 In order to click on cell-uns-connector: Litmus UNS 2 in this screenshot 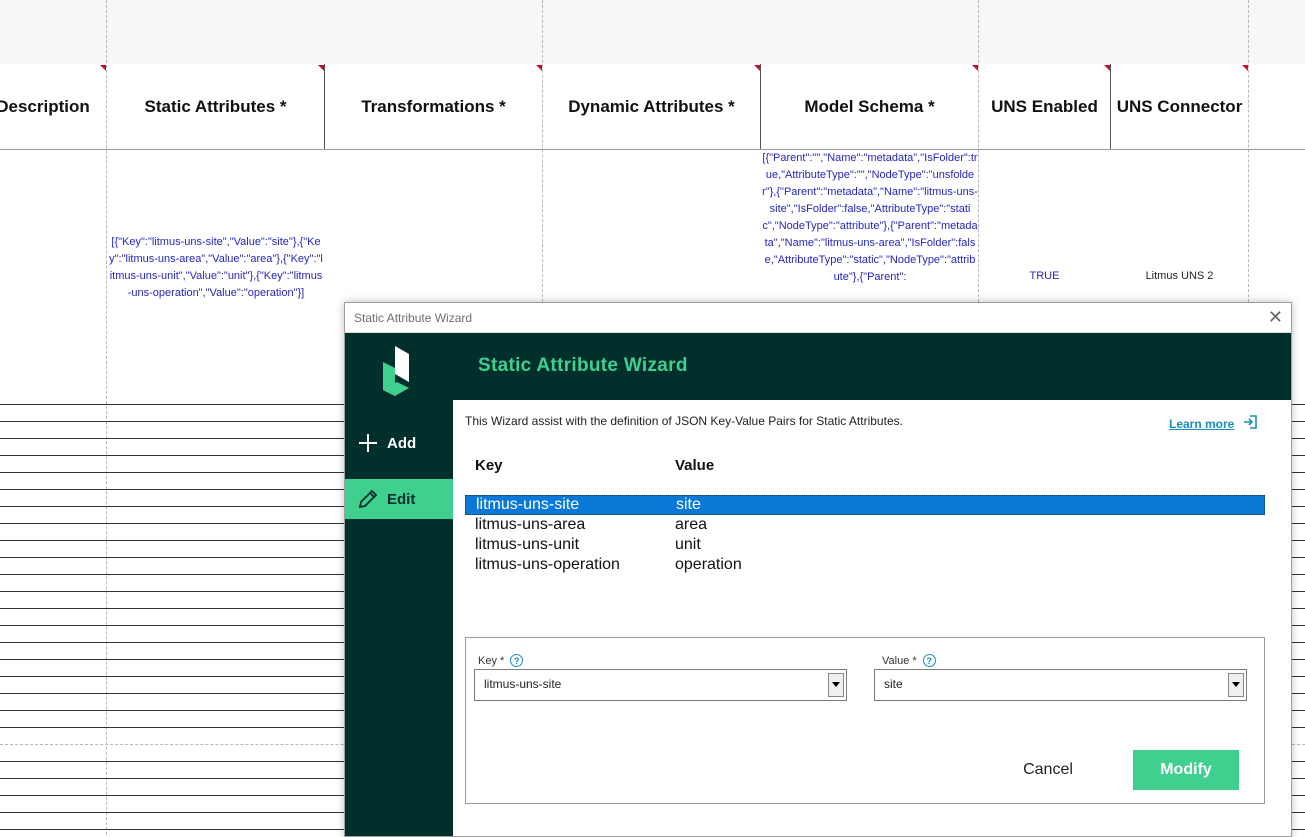, I will do `click(1179, 276)`.